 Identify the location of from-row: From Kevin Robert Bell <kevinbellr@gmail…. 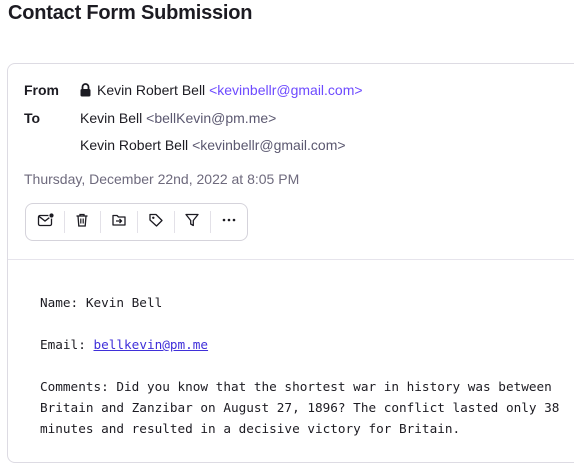
(294, 91).